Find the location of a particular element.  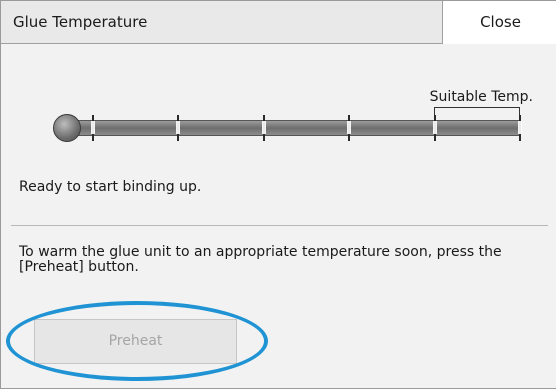

dialog-title: Glue Temperature is located at coordinates (80, 22).